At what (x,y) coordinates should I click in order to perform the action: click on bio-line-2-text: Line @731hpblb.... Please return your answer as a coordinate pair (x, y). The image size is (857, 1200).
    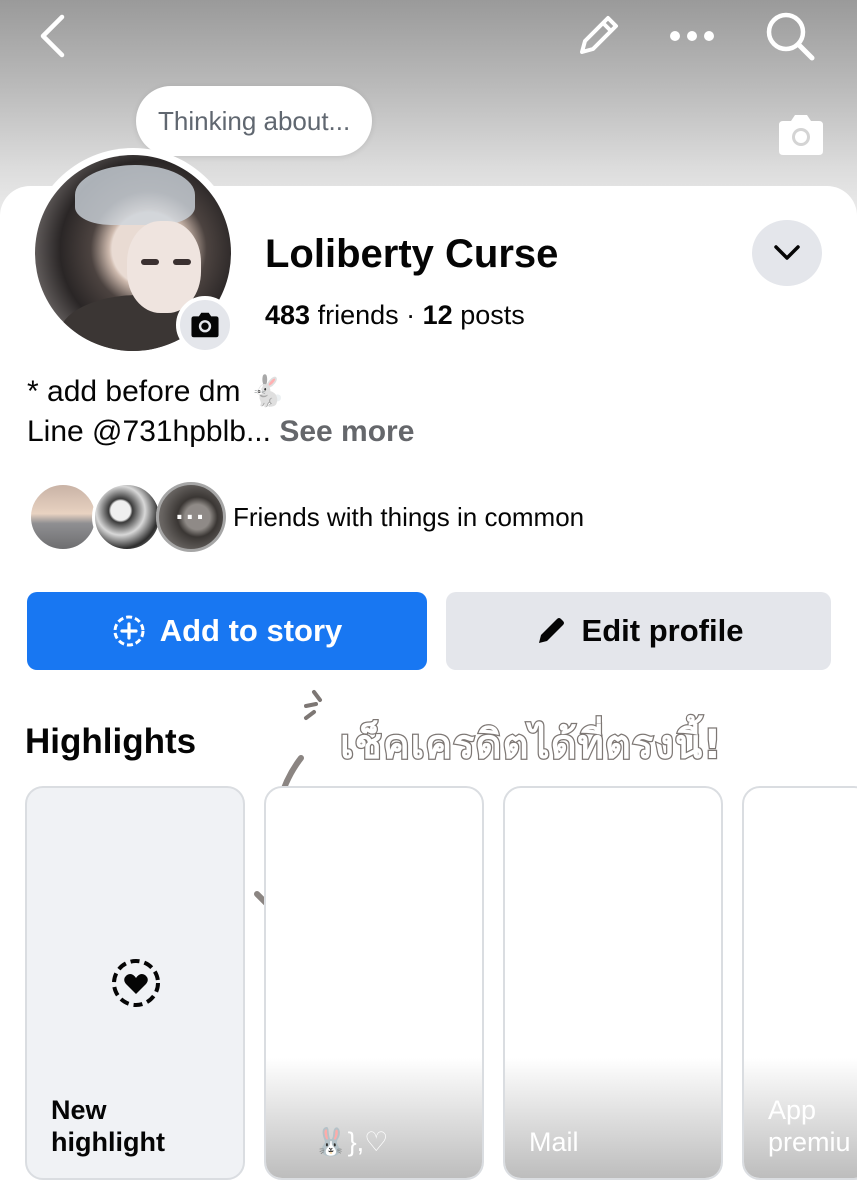
    Looking at the image, I should click on (149, 431).